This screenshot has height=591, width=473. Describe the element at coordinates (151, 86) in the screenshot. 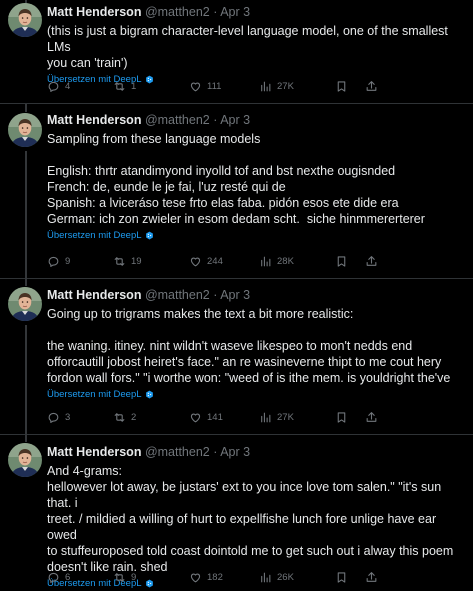

I see `repost-button: 1` at that location.